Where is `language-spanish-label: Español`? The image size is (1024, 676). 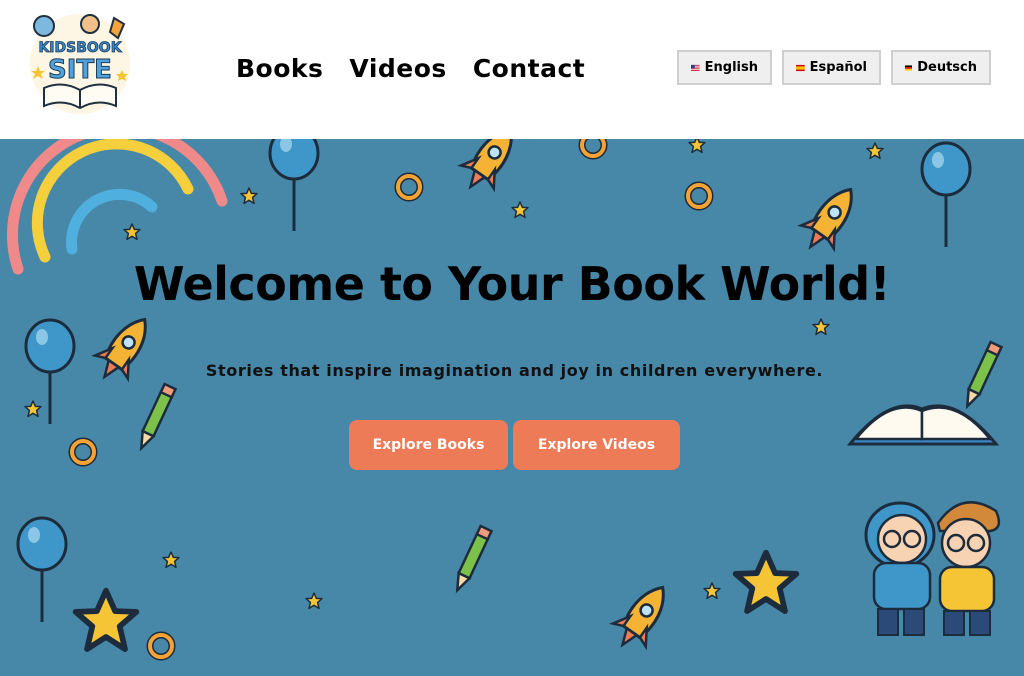 language-spanish-label: Español is located at coordinates (838, 67).